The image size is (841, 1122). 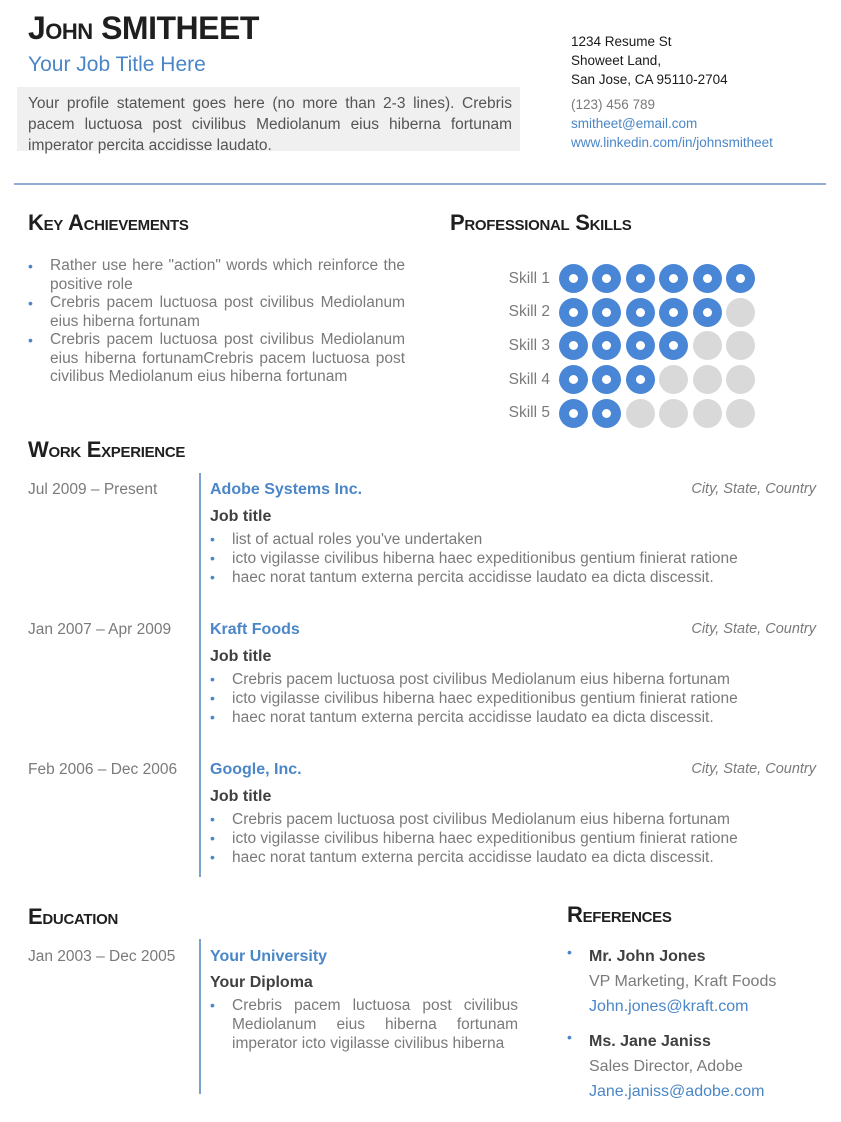 I want to click on phone-number: (123) 456 789, so click(x=613, y=104).